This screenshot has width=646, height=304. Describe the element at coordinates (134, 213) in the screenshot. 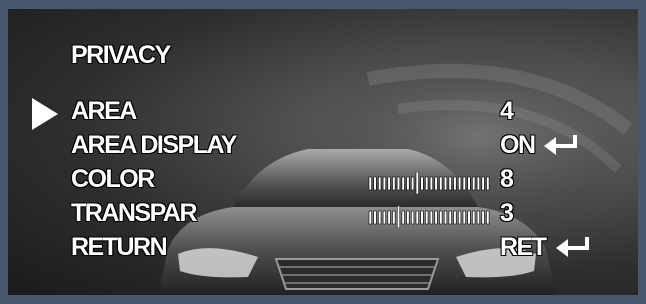

I see `menu-item-transpar: TRANSPAR` at that location.